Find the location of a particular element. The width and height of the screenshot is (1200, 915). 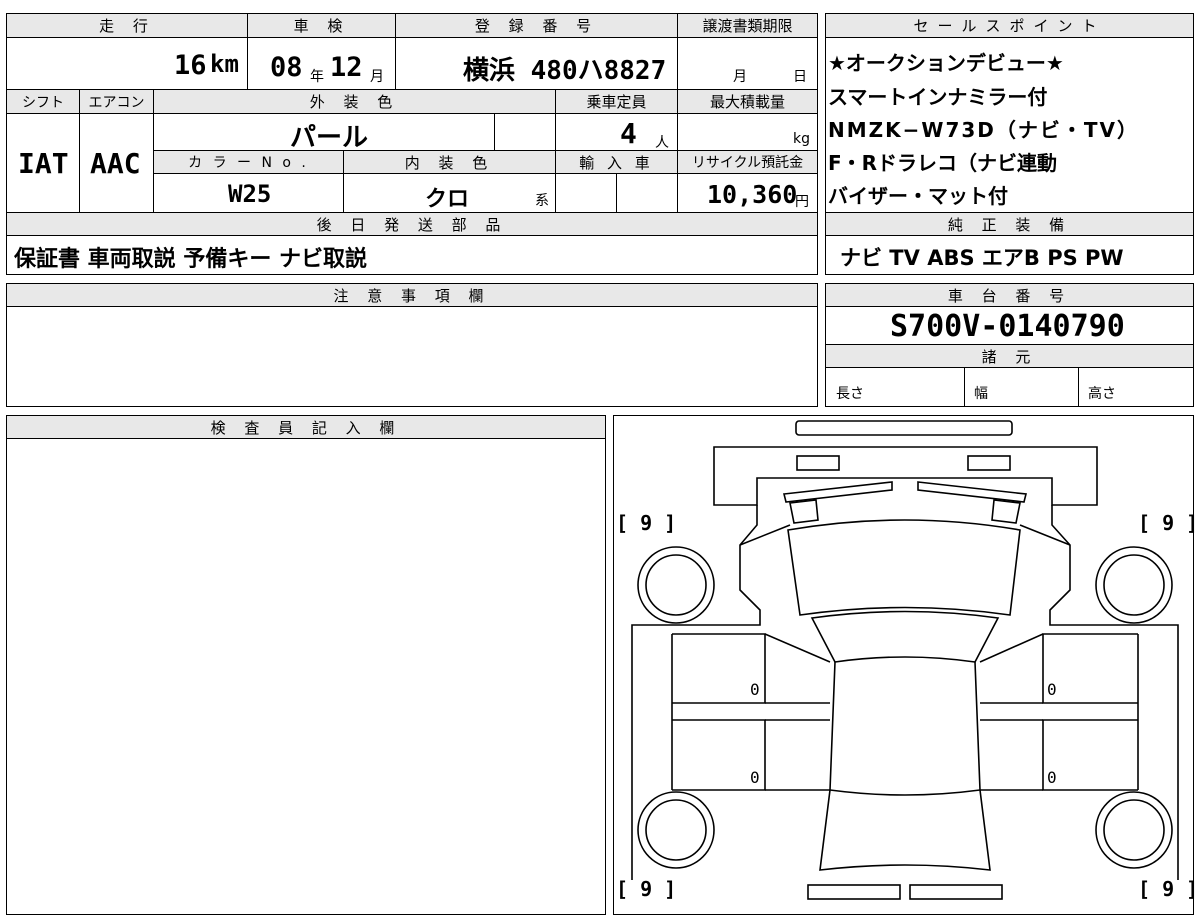

door-count-rear-left: 0 is located at coordinates (755, 777).